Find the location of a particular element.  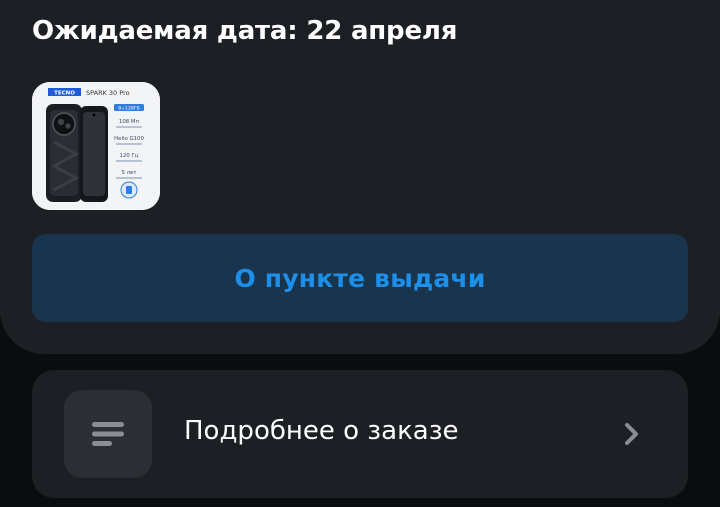

product-spec-badge: 8+128ГБ is located at coordinates (129, 109).